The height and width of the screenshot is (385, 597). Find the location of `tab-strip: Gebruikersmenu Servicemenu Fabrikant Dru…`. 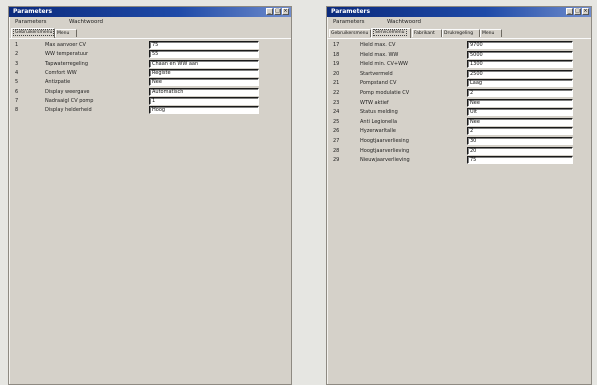

tab-strip: Gebruikersmenu Servicemenu Fabrikant Dru… is located at coordinates (459, 33).